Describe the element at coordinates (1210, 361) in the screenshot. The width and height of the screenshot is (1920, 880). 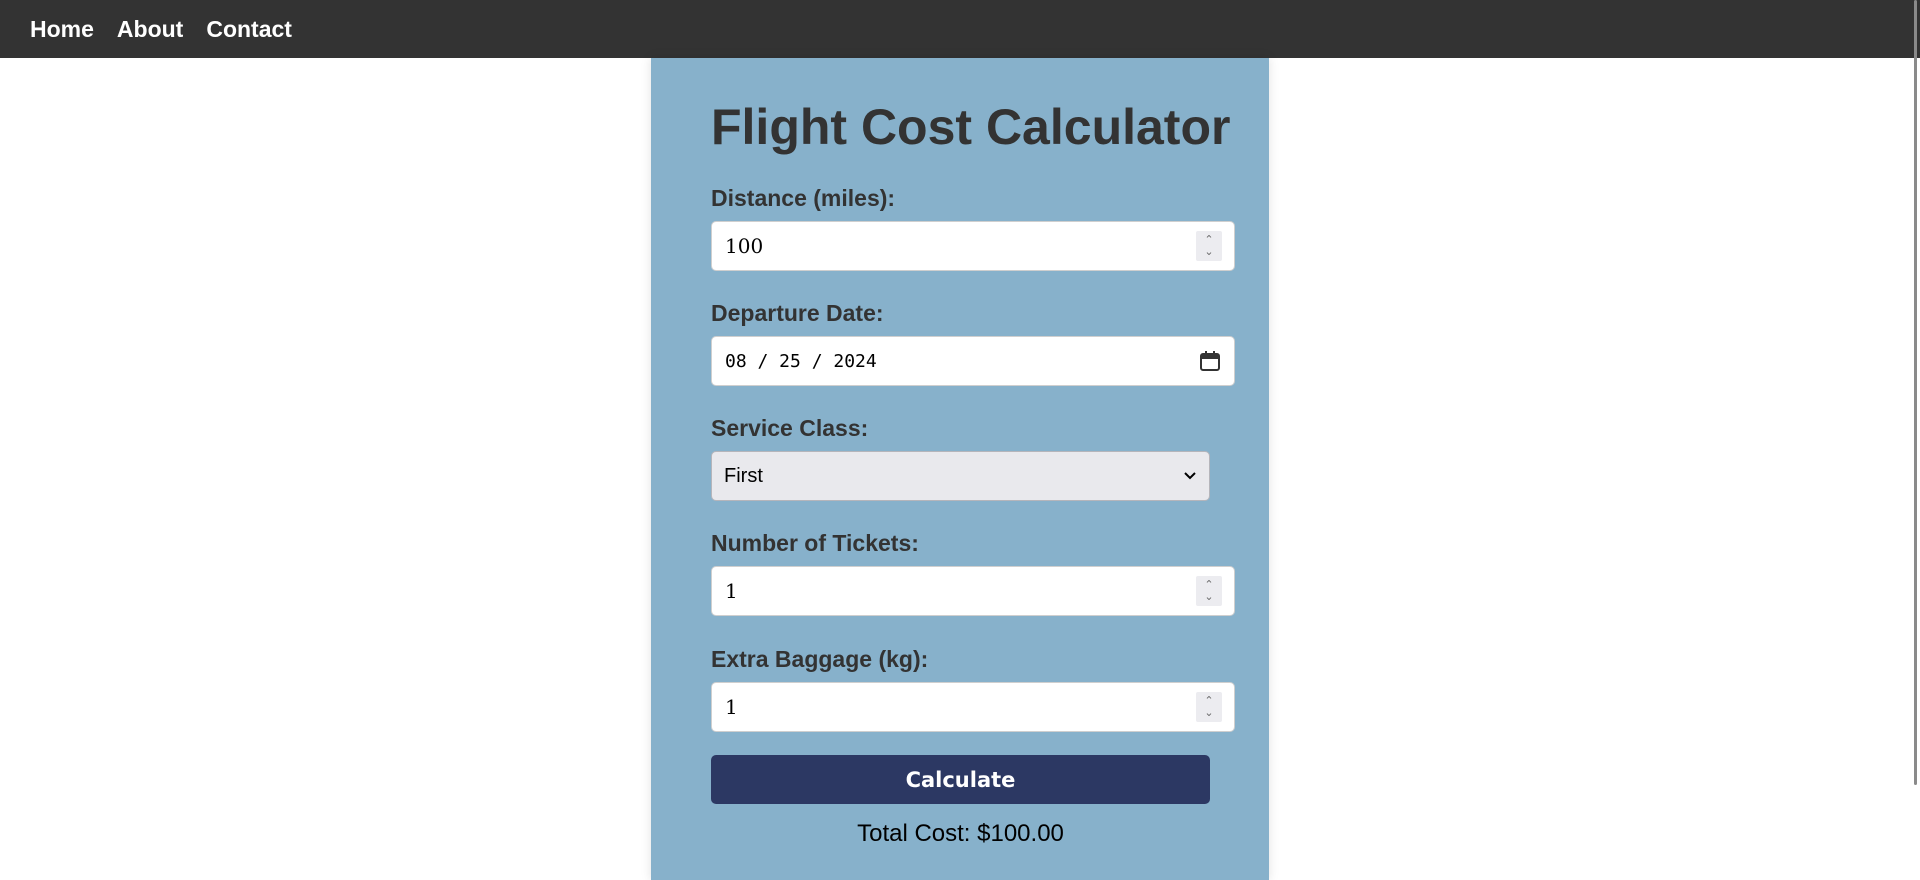
I see `calendar-icon` at that location.